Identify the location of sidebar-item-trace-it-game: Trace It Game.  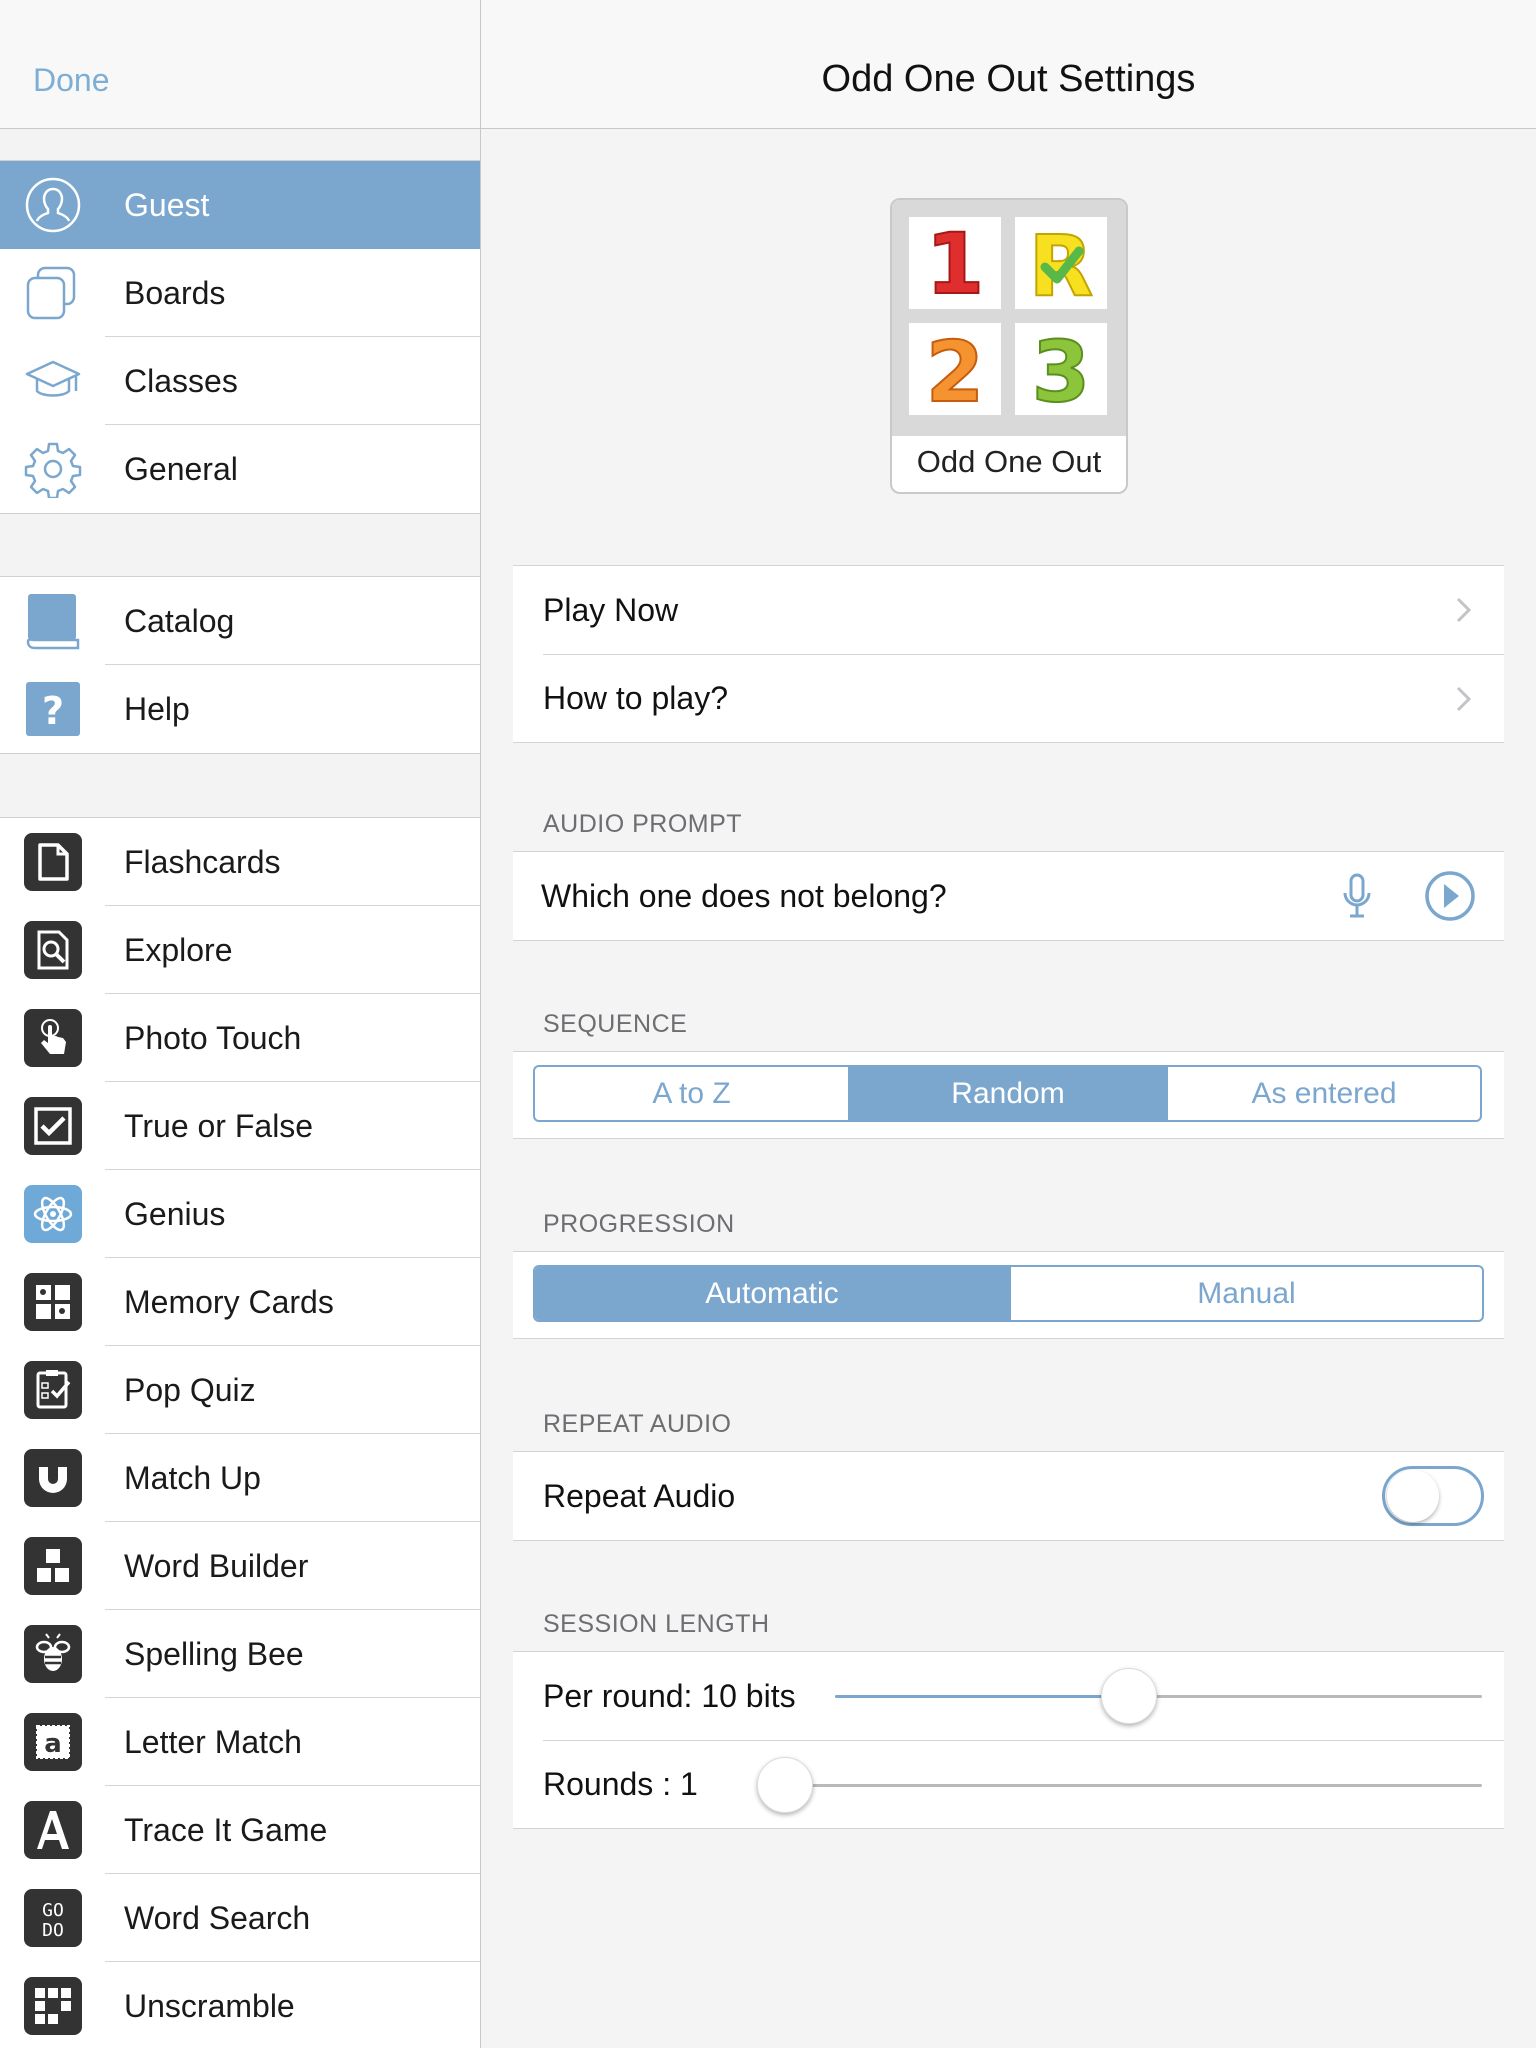
(240, 1830).